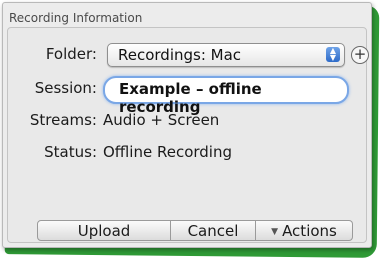 This screenshot has height=258, width=382. Describe the element at coordinates (76, 18) in the screenshot. I see `panel-title: Recording Information` at that location.